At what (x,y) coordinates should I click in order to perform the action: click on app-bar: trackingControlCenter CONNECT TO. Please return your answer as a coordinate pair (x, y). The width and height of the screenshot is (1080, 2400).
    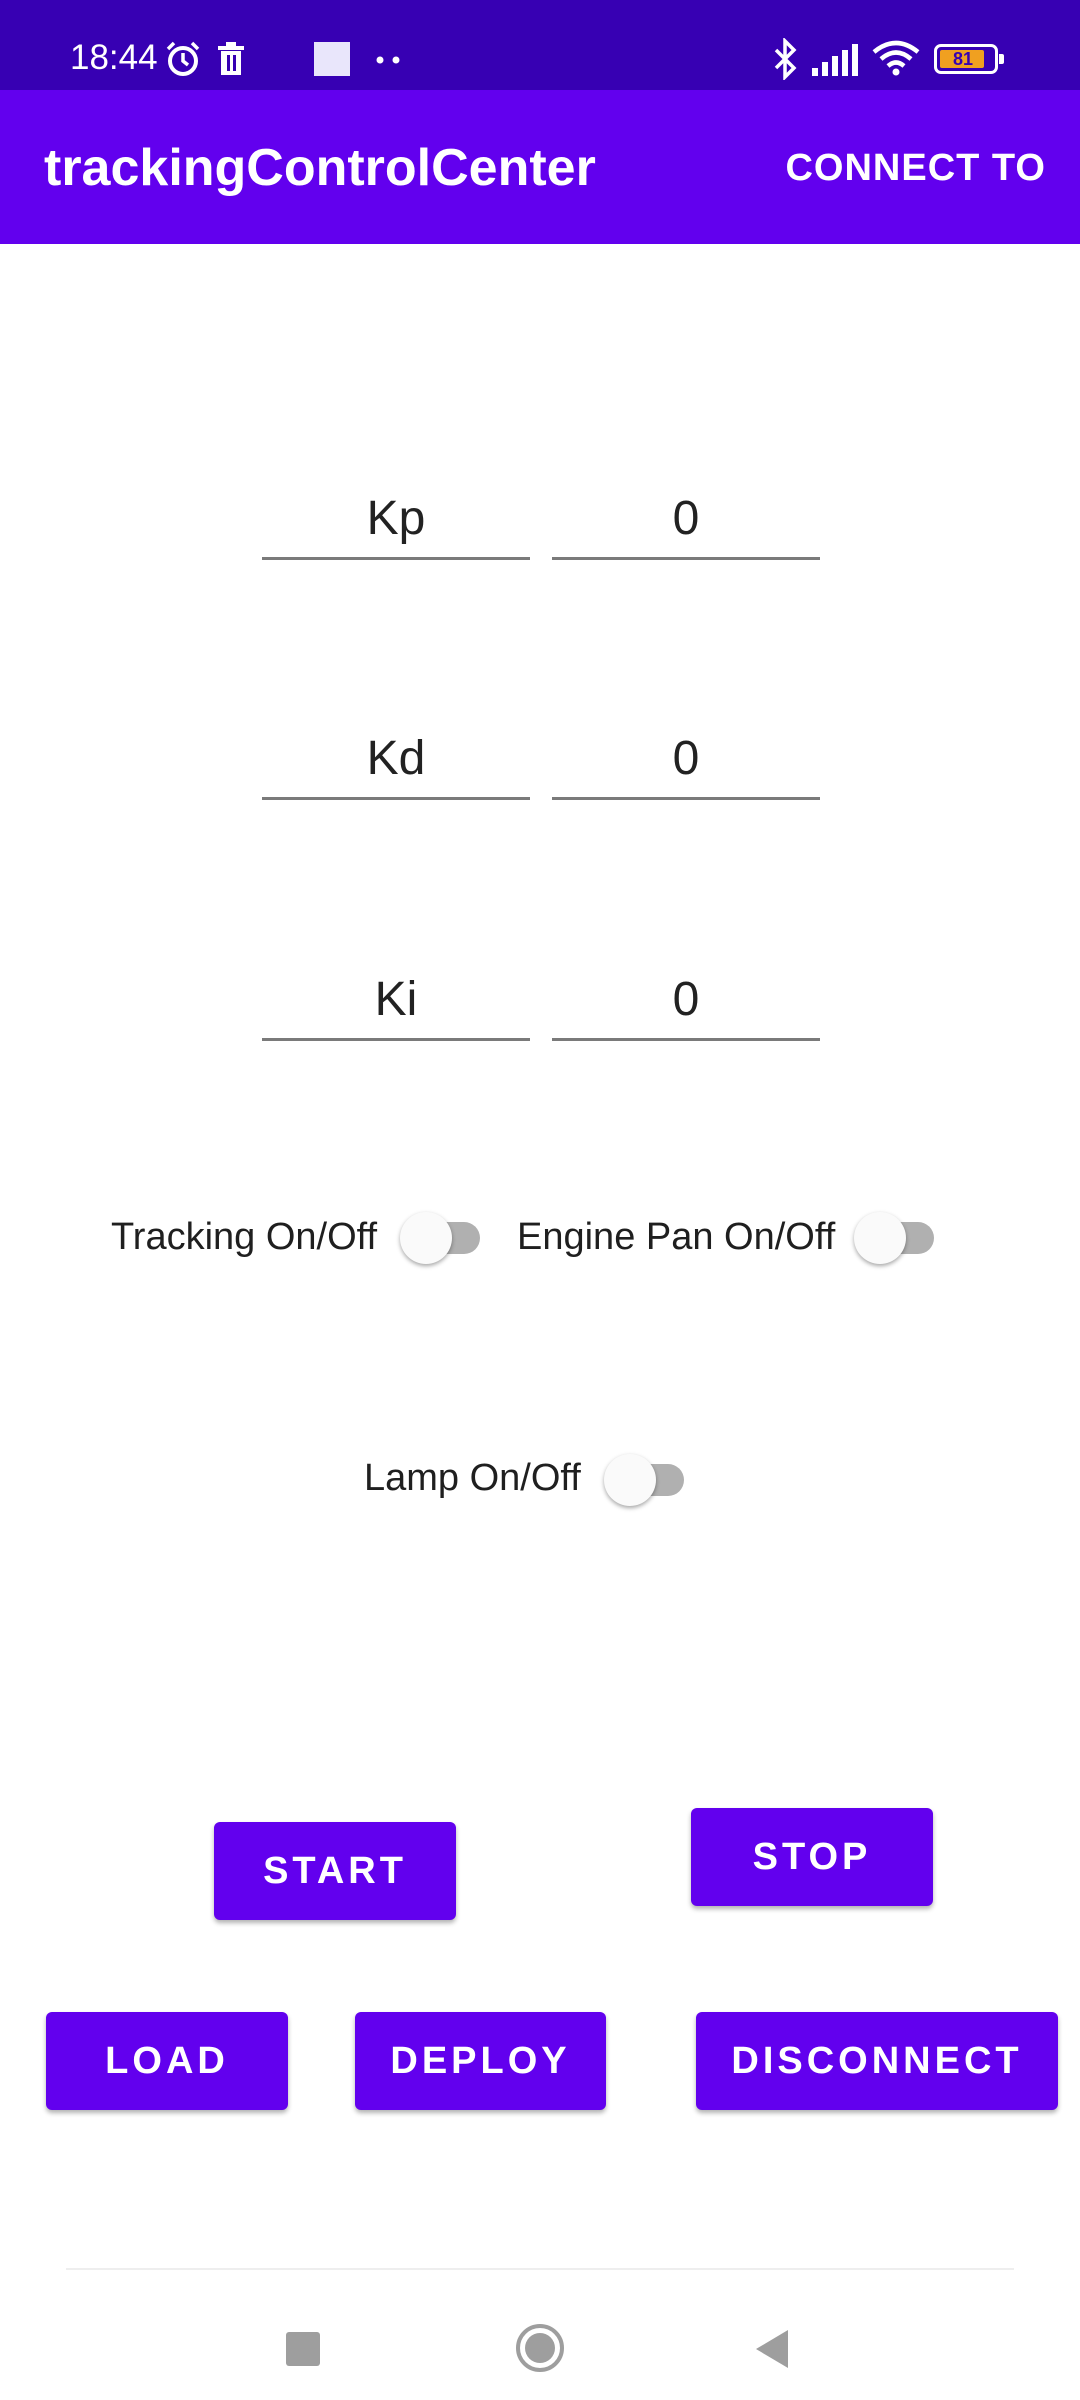
    Looking at the image, I should click on (540, 167).